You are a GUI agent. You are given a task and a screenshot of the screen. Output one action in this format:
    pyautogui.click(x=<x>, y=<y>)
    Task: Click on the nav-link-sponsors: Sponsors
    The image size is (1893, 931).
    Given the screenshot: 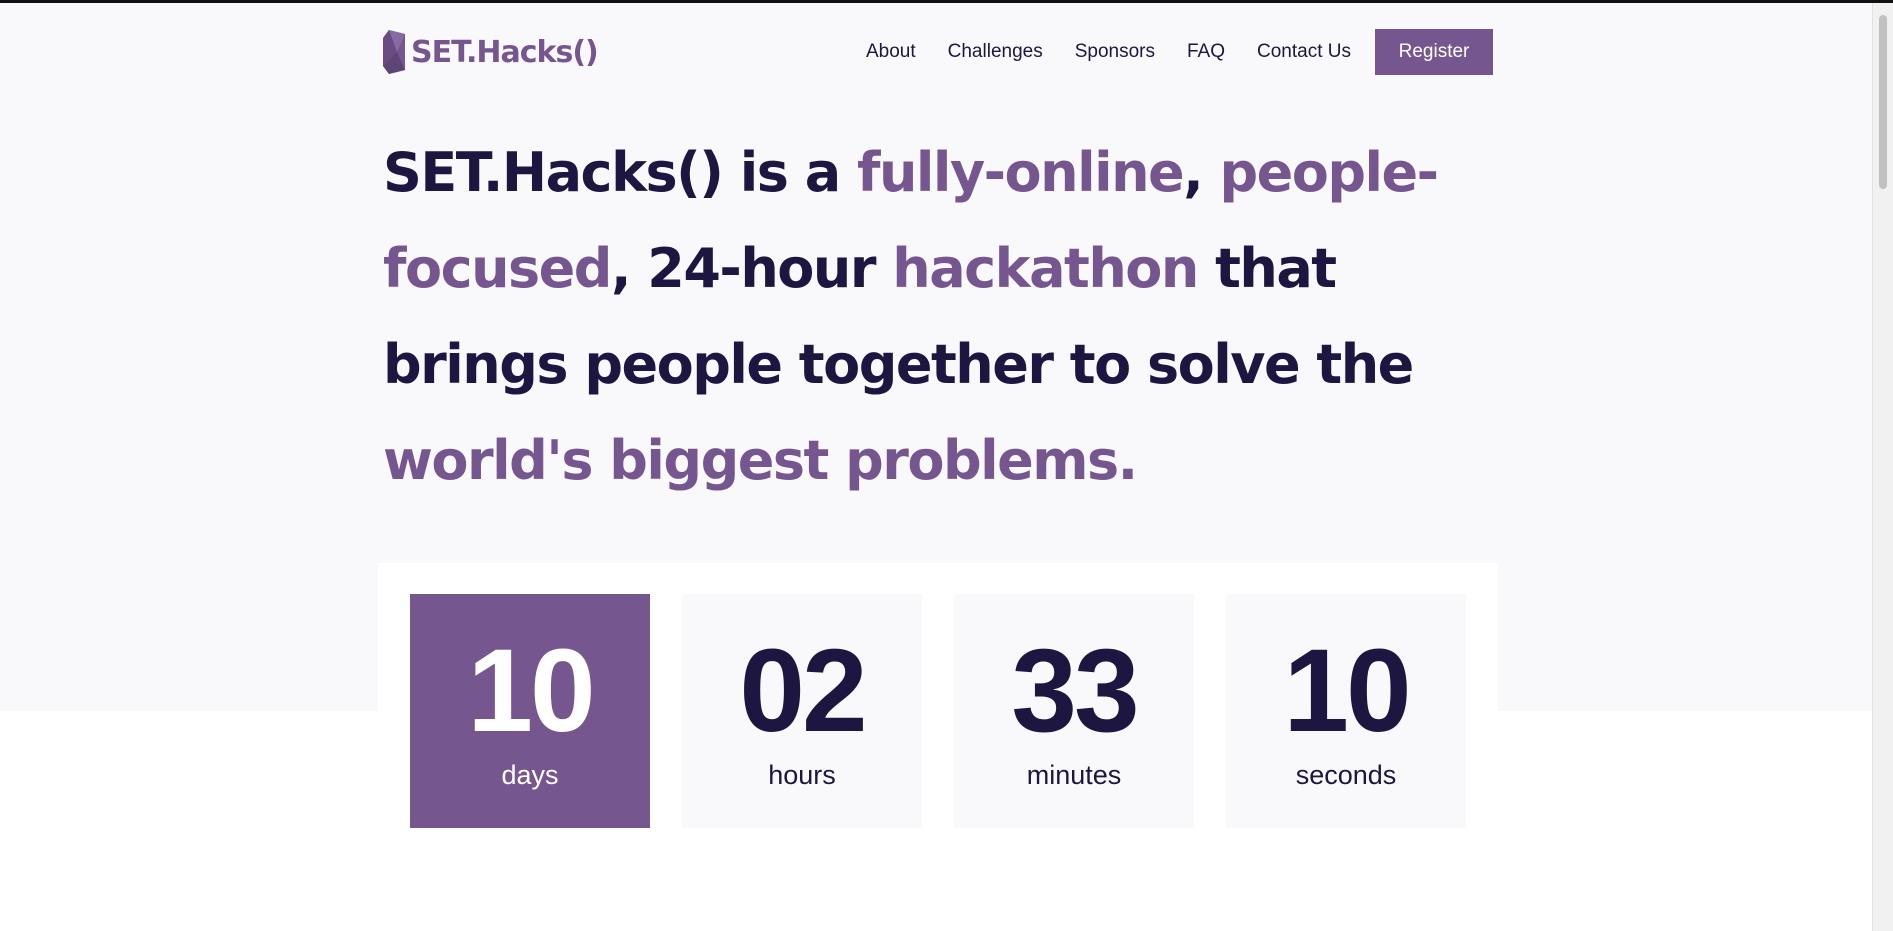 What is the action you would take?
    pyautogui.click(x=1115, y=52)
    